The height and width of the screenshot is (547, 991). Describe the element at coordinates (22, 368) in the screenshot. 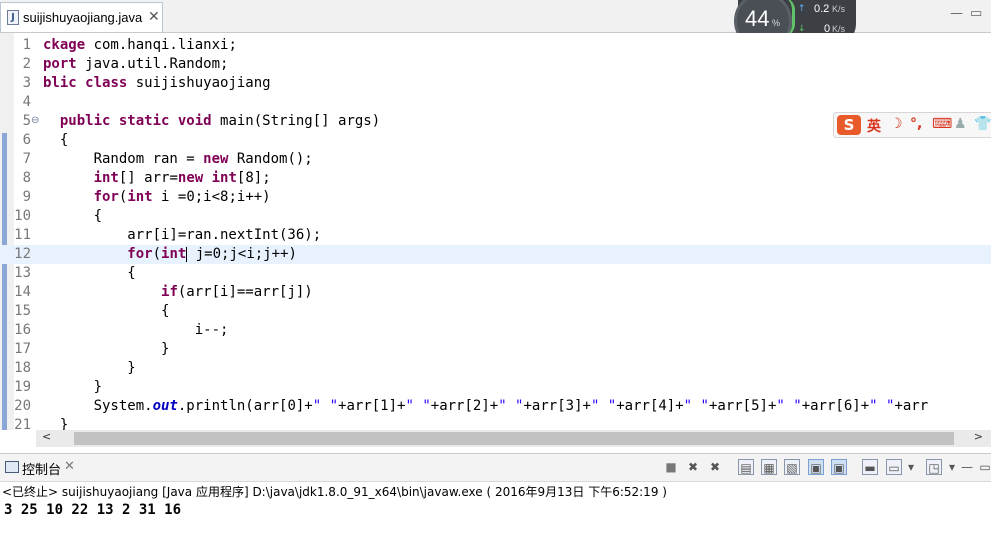

I see `line-number: 18` at that location.